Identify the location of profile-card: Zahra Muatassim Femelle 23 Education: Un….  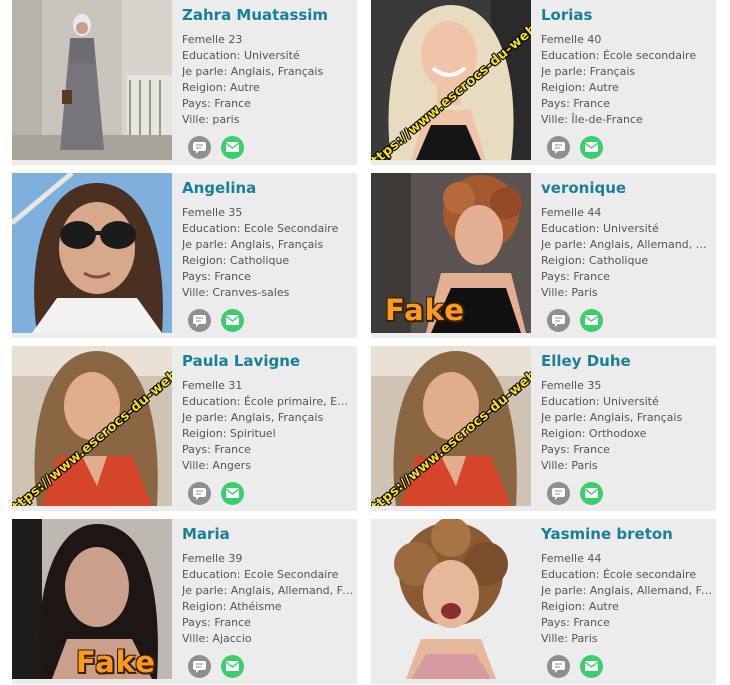
(184, 82).